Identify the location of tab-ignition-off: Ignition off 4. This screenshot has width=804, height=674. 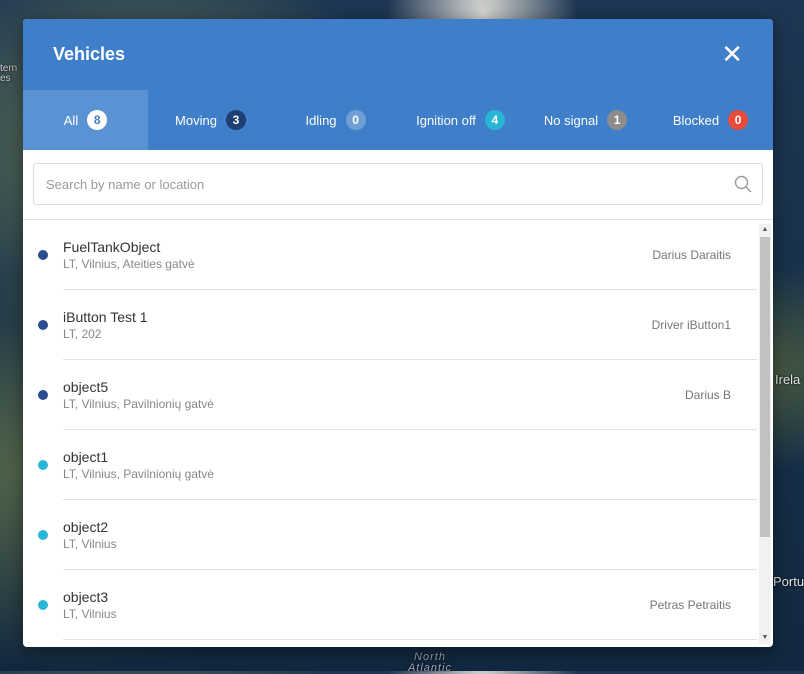
(460, 120).